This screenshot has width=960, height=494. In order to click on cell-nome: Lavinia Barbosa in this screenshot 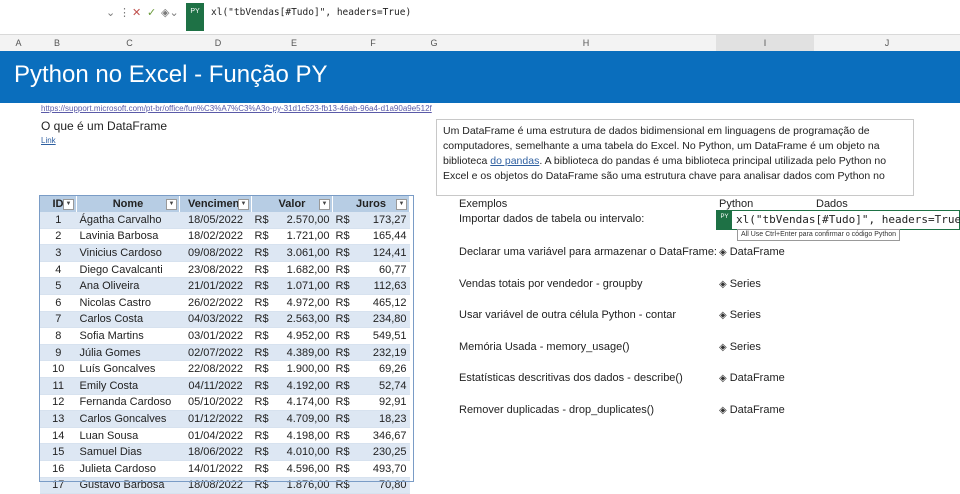, I will do `click(128, 237)`.